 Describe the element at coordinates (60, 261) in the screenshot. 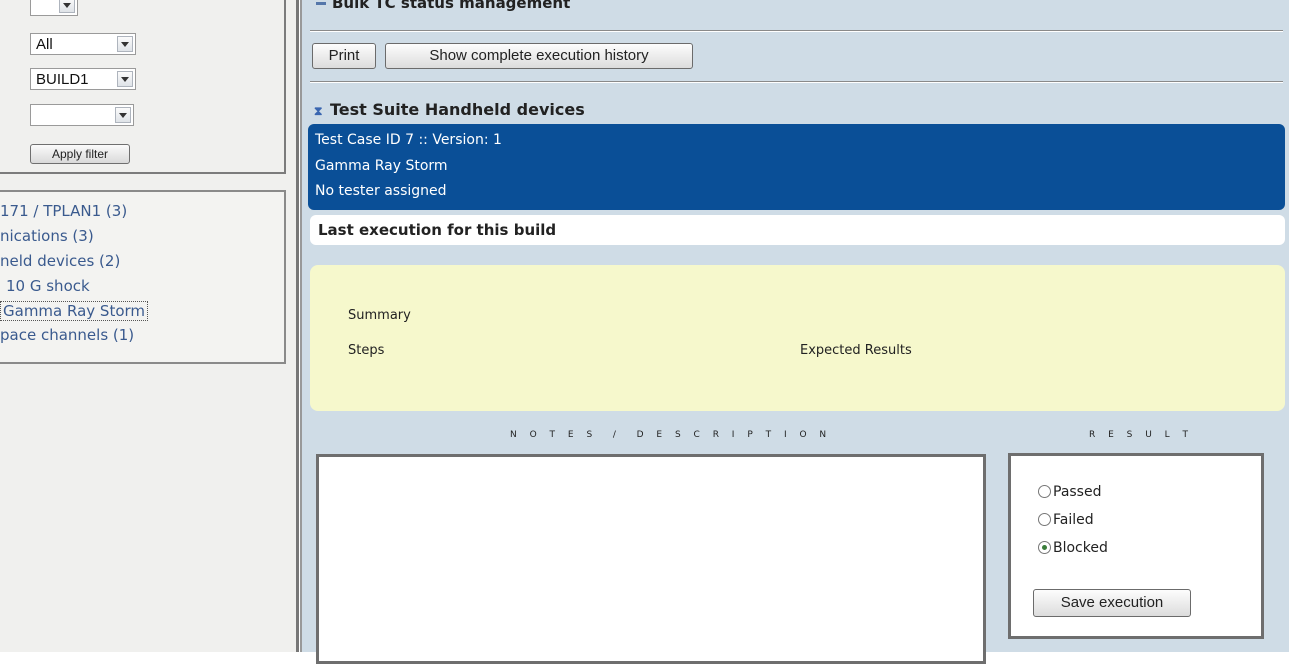

I see `tree-item-handheld-devices: neld devices (2)` at that location.